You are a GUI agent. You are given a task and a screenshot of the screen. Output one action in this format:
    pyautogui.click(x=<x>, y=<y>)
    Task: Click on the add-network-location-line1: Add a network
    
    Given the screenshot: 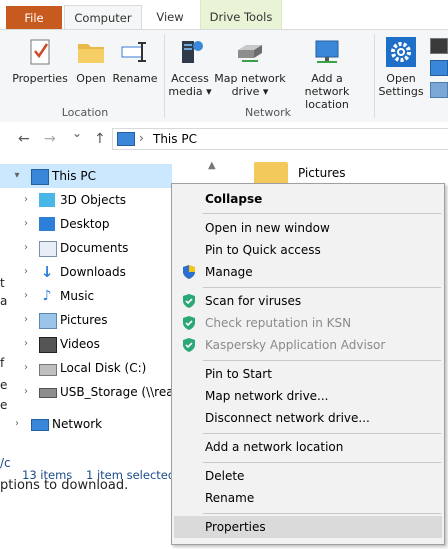 What is the action you would take?
    pyautogui.click(x=327, y=85)
    